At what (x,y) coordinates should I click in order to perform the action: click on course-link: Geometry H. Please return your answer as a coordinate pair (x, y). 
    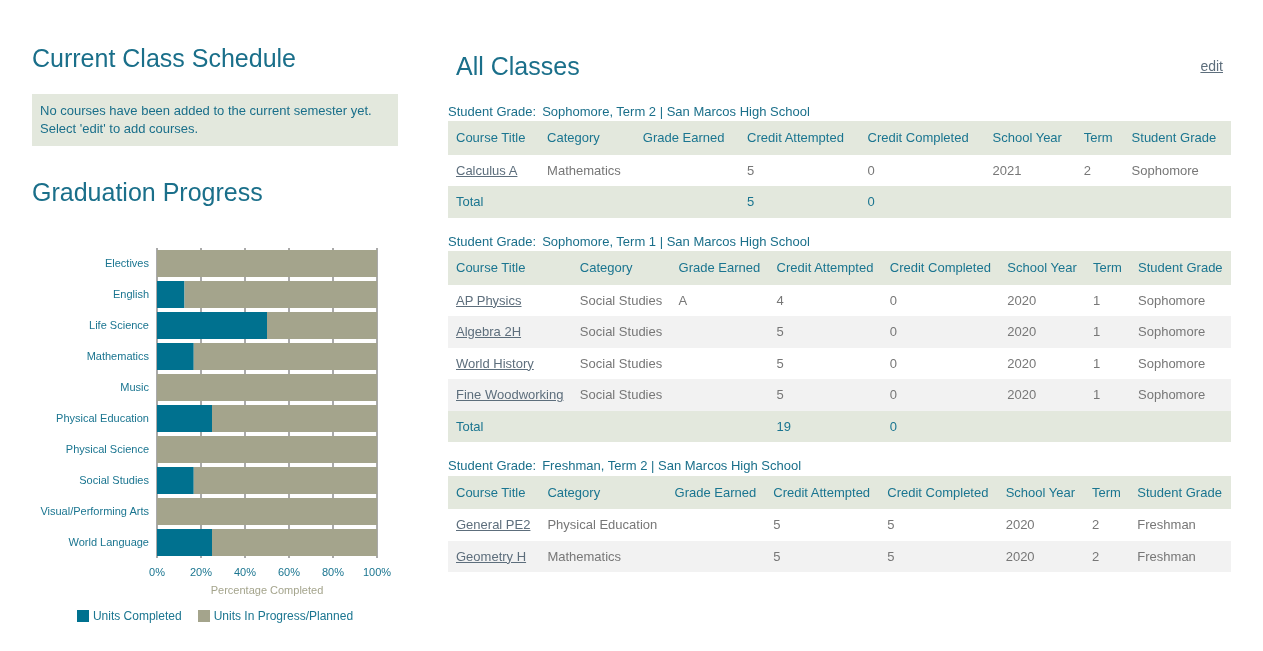
    Looking at the image, I should click on (491, 556).